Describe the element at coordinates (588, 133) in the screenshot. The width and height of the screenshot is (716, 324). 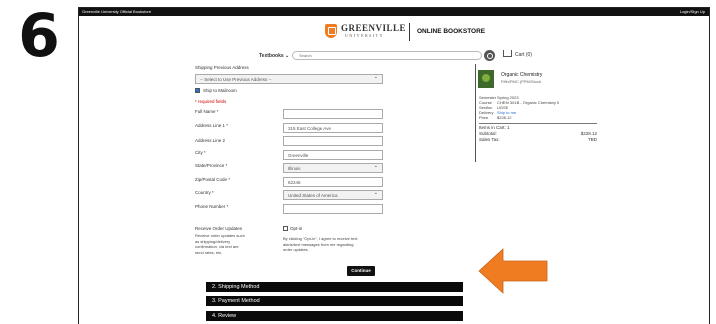
I see `subtotal-value: $228.12` at that location.